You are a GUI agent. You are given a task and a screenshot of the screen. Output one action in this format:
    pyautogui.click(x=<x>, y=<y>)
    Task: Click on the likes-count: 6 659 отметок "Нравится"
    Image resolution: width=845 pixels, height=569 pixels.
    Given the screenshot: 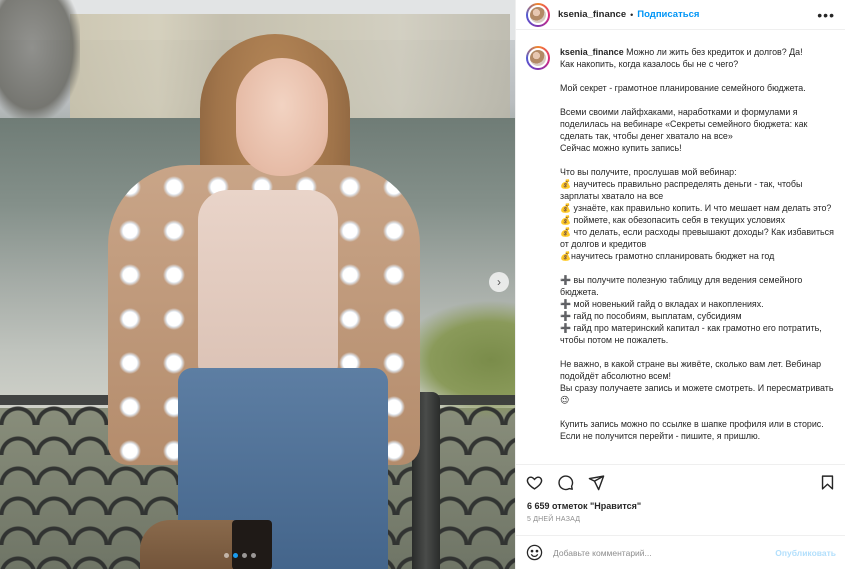 What is the action you would take?
    pyautogui.click(x=584, y=506)
    